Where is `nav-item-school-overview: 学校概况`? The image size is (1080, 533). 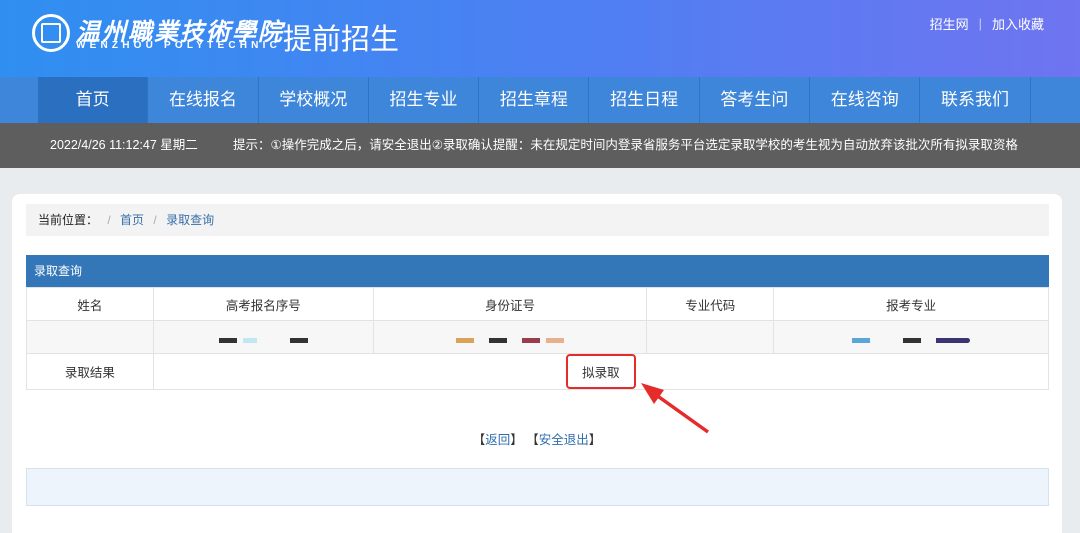 nav-item-school-overview: 学校概况 is located at coordinates (314, 100).